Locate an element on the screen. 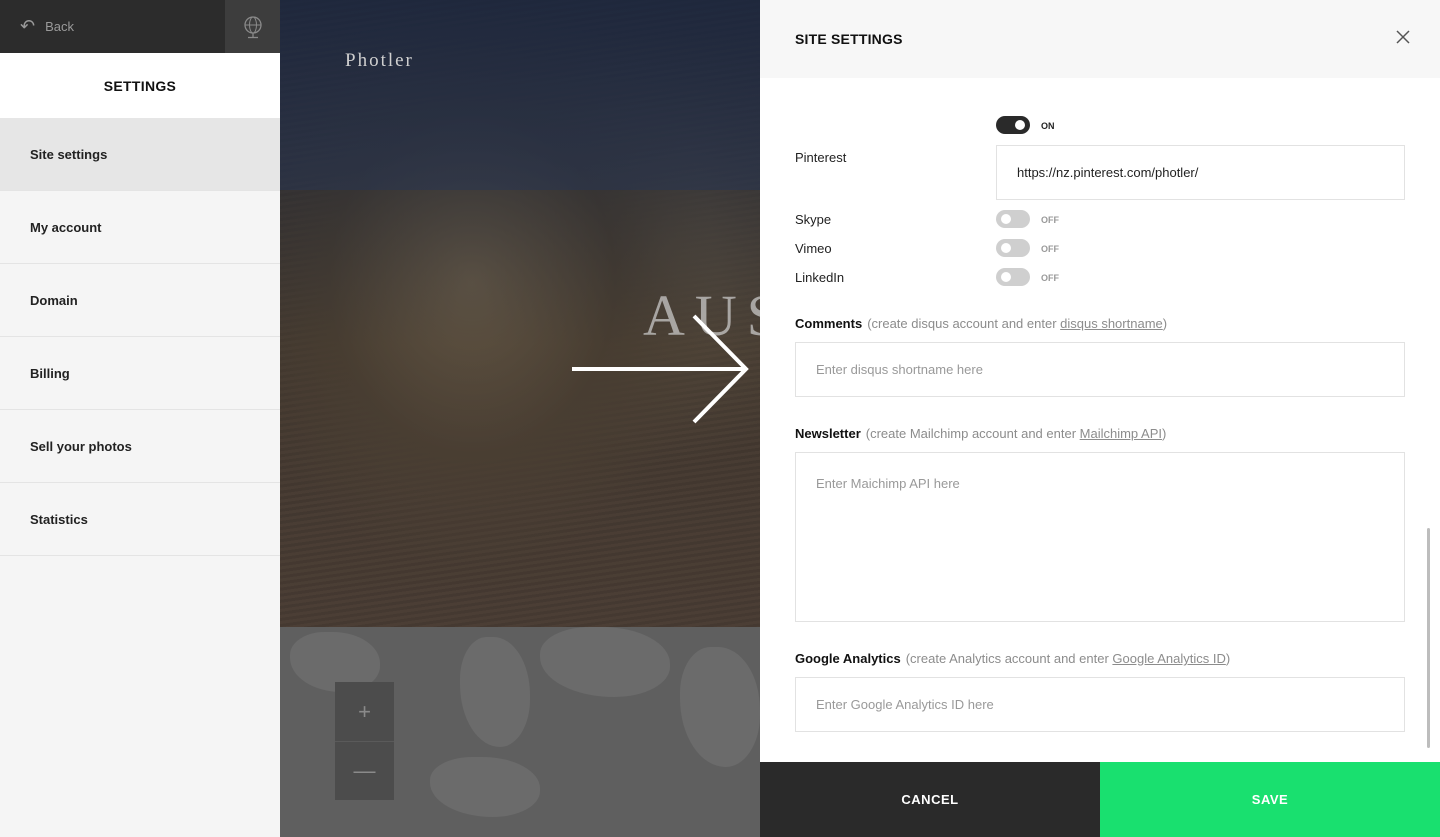 The image size is (1440, 837). sidebar-title: SETTINGS is located at coordinates (140, 85).